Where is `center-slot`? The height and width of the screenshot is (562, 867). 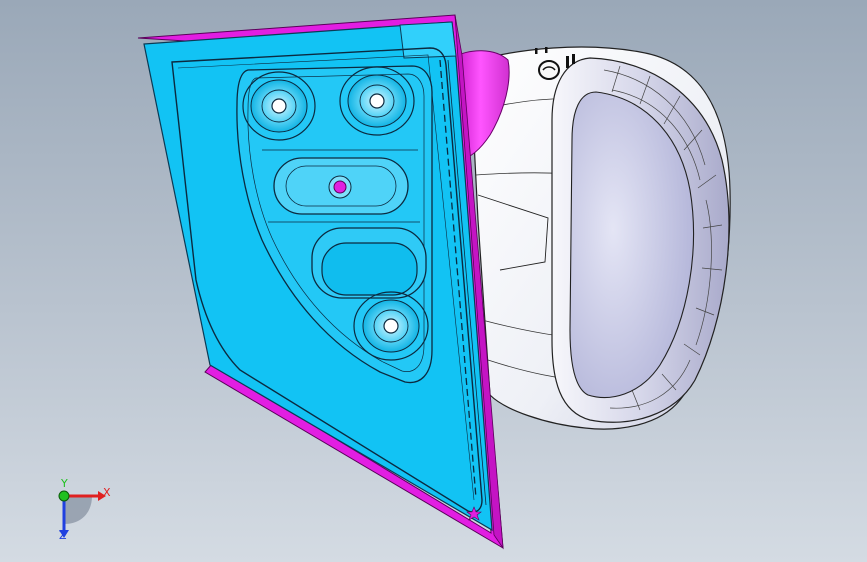 center-slot is located at coordinates (341, 186).